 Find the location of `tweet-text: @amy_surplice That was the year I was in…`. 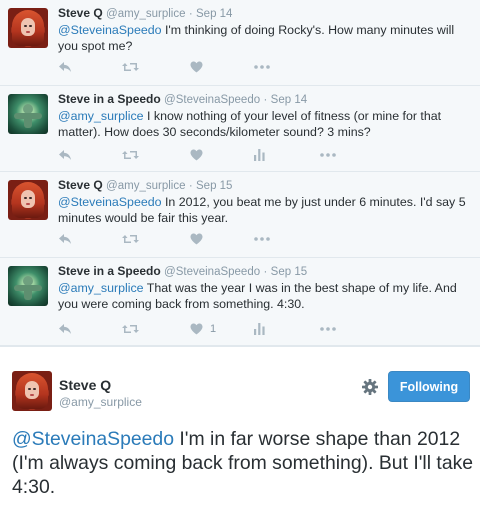

tweet-text: @amy_surplice That was the year I was in… is located at coordinates (264, 296).